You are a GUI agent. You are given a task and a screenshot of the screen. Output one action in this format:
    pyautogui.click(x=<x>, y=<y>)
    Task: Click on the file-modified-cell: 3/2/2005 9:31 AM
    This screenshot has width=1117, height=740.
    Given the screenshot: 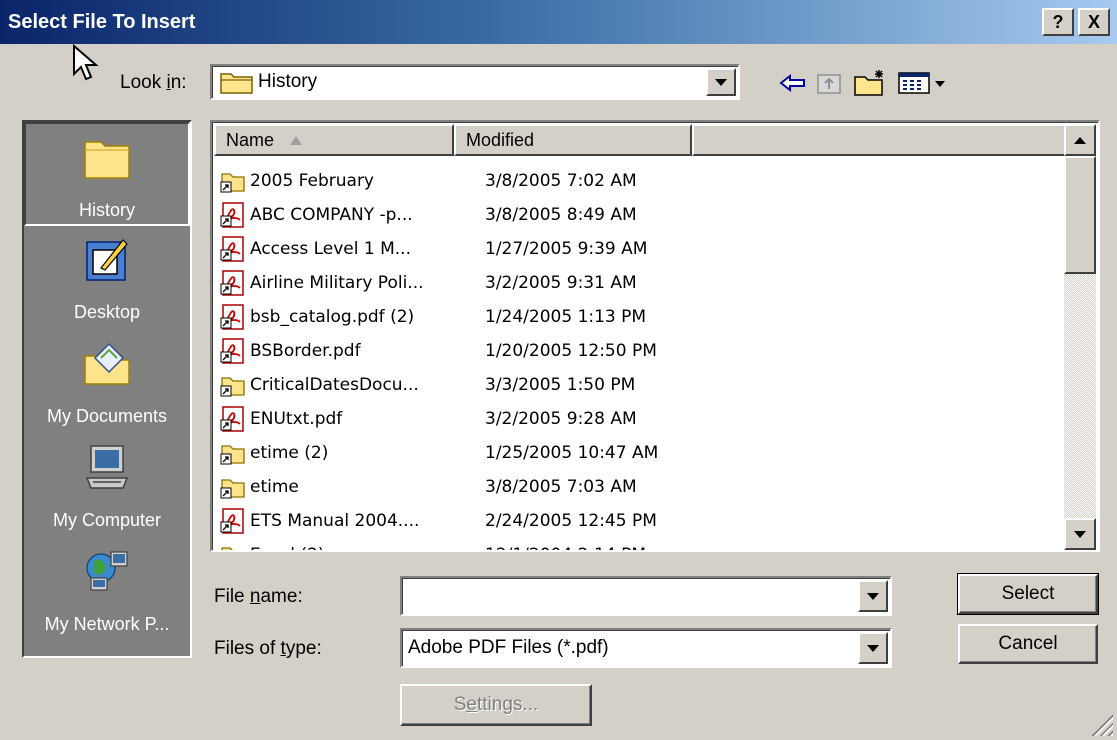 What is the action you would take?
    pyautogui.click(x=561, y=282)
    